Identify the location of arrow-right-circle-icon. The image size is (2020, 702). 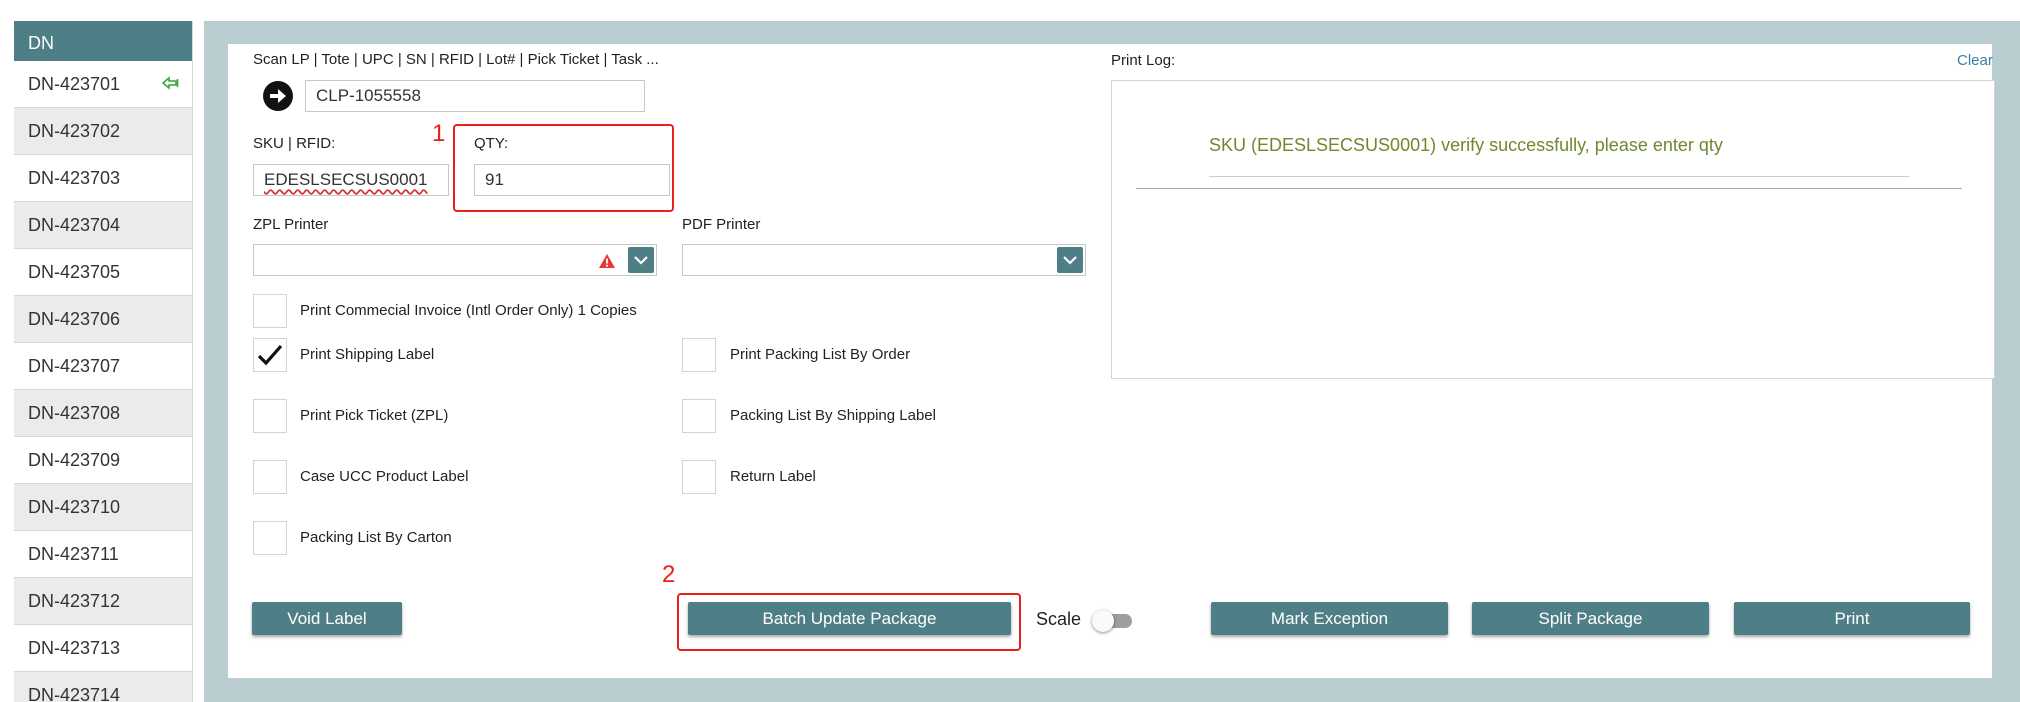
(278, 96).